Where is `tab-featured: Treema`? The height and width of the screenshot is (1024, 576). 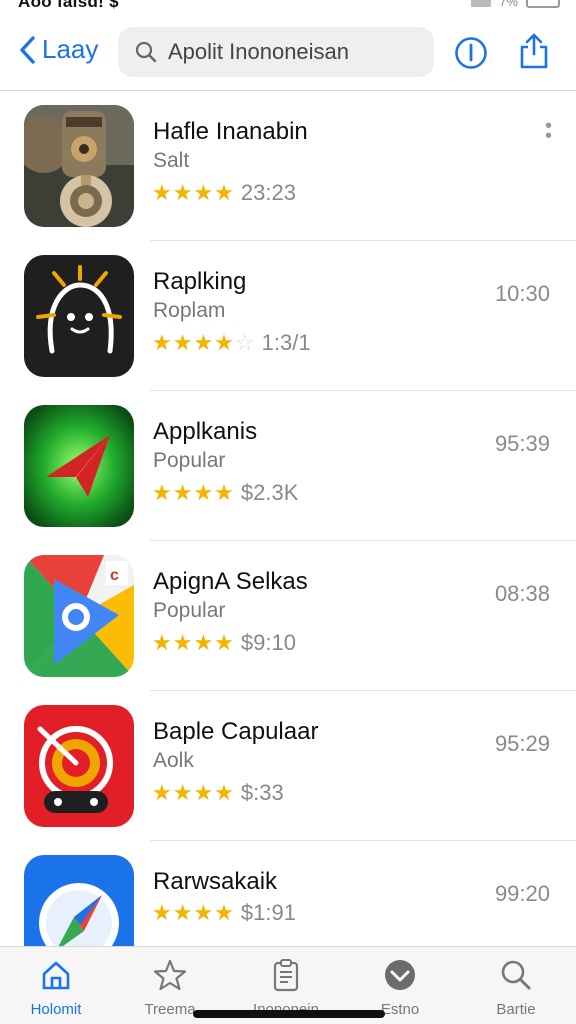
tab-featured: Treema is located at coordinates (170, 987).